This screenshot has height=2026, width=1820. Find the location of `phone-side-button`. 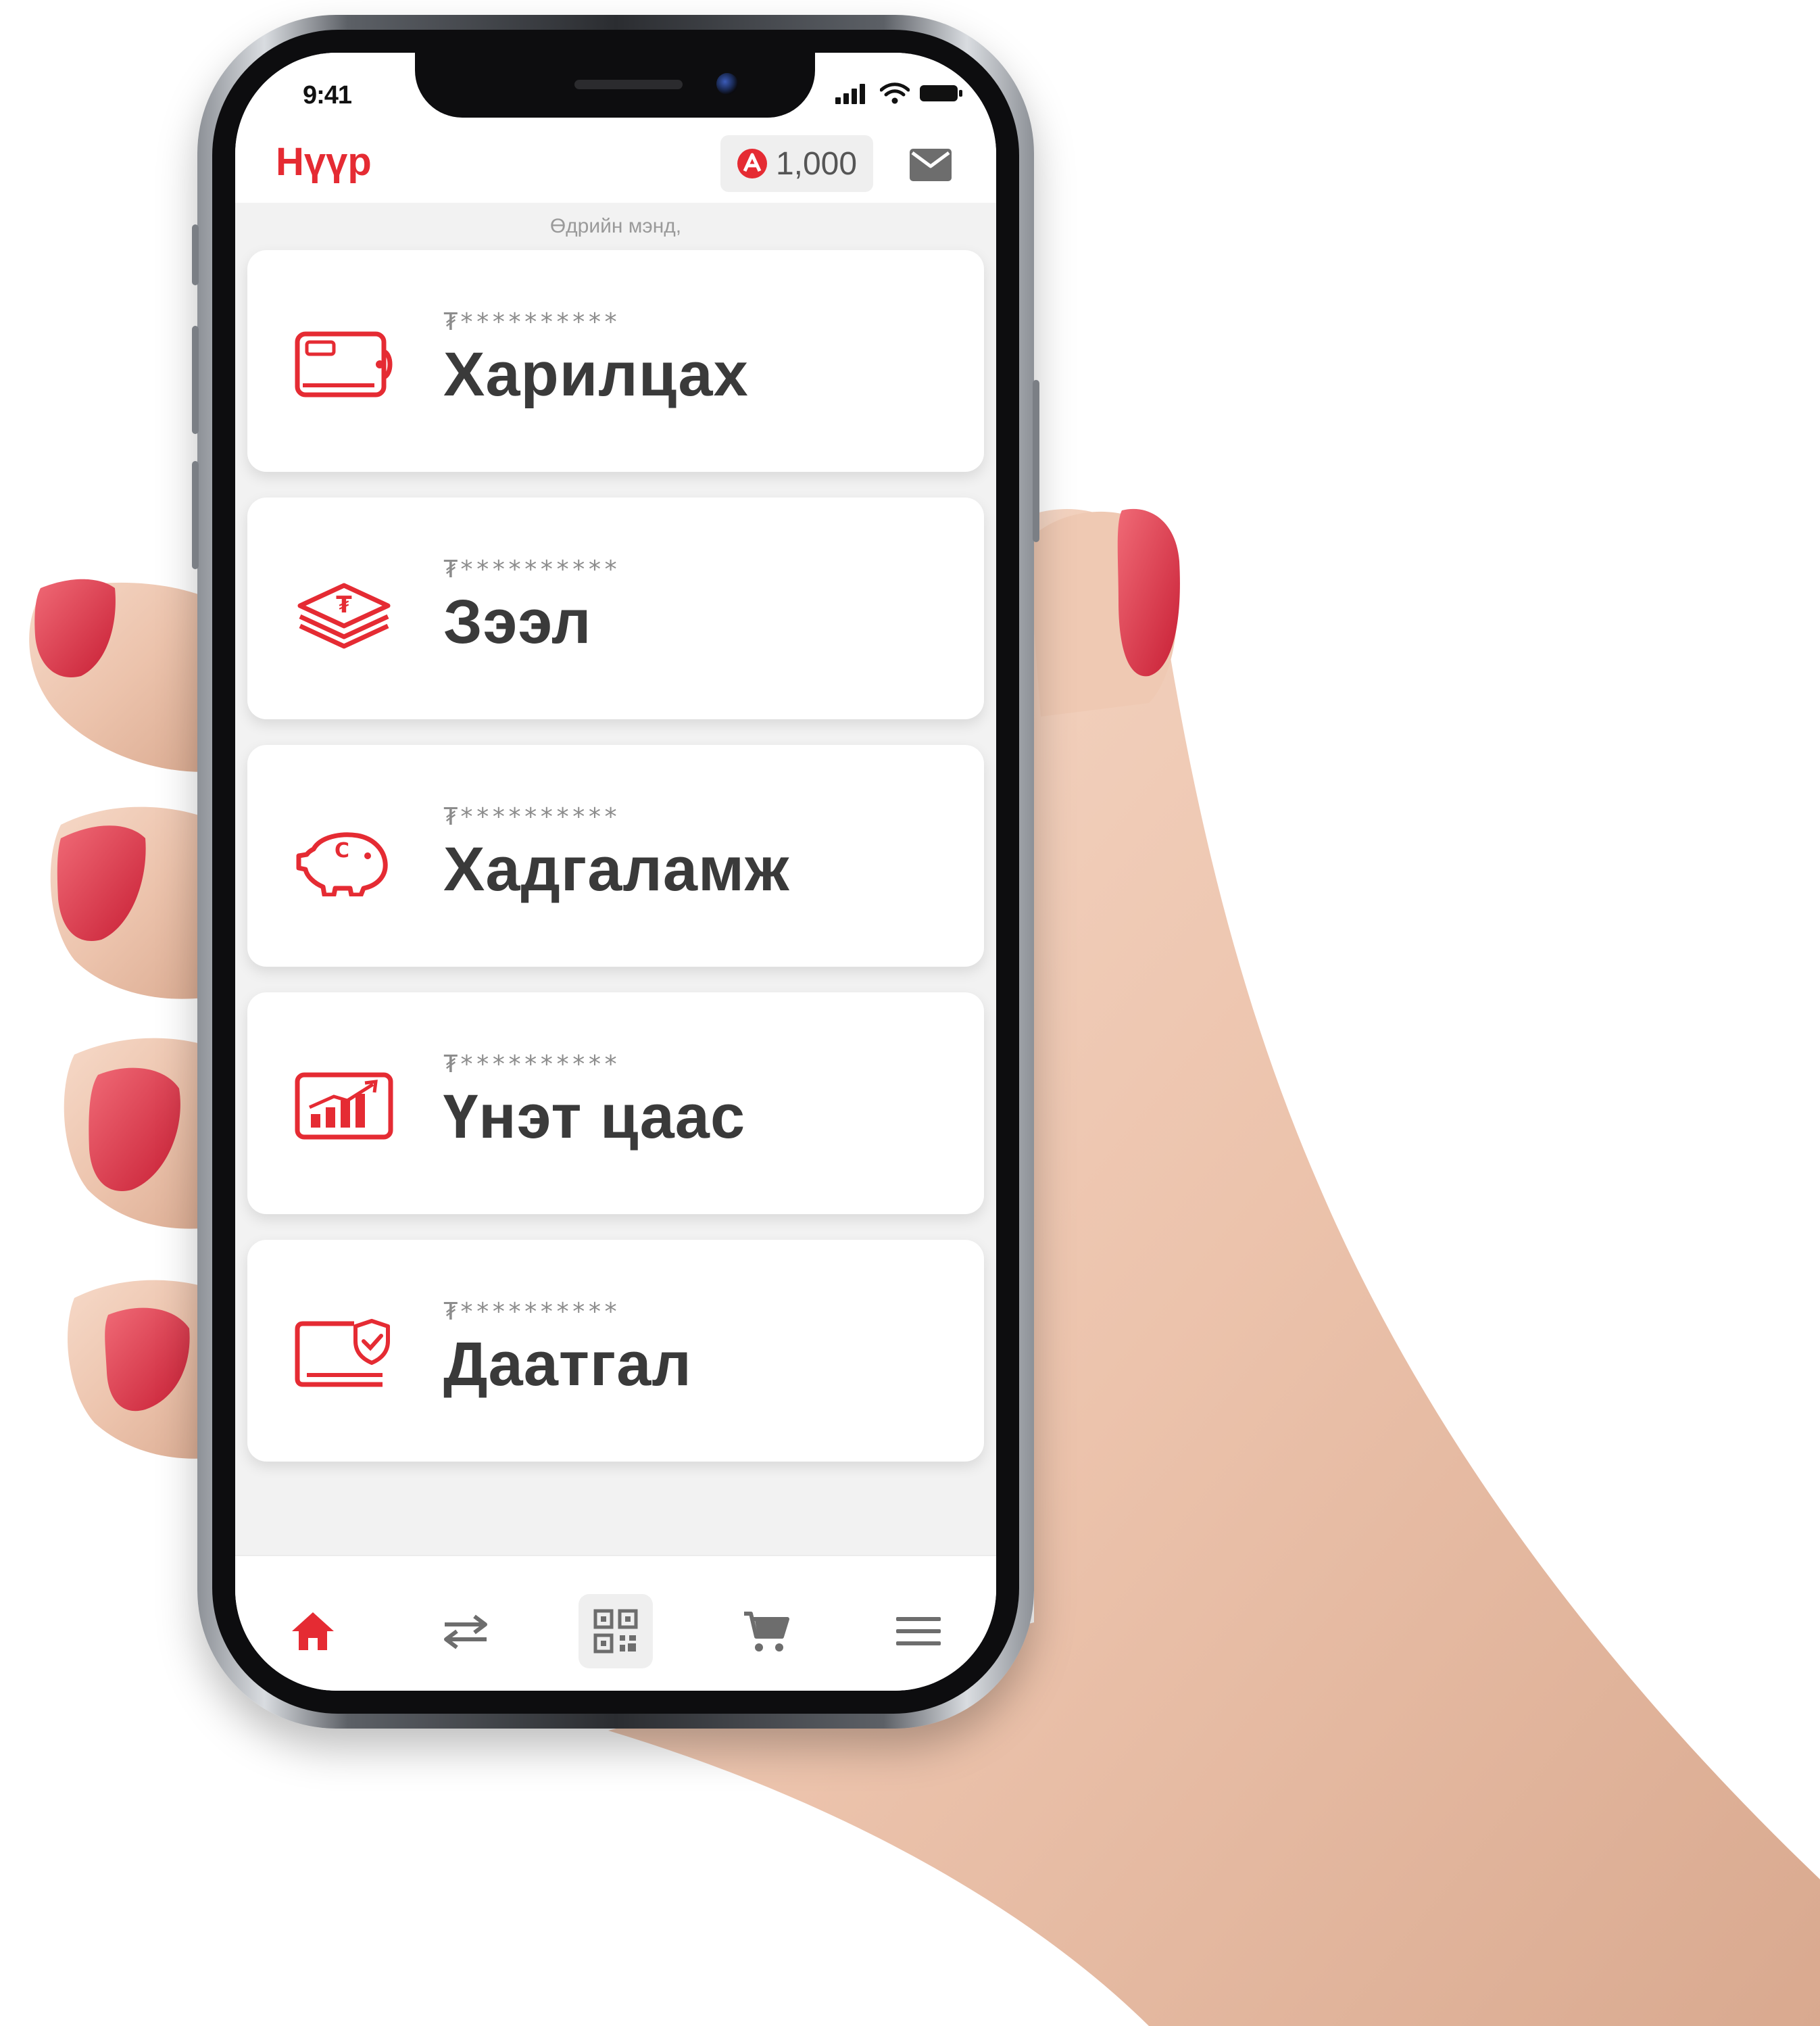

phone-side-button is located at coordinates (196, 254).